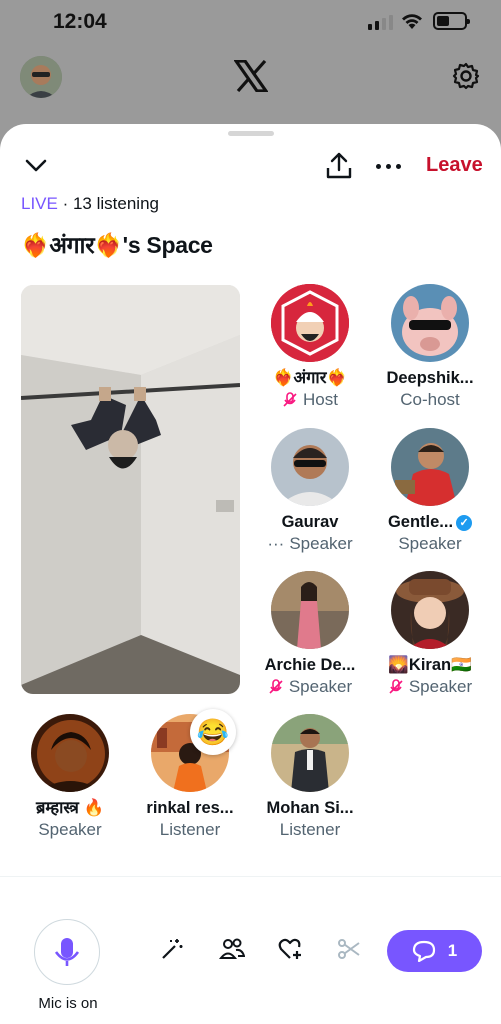 The height and width of the screenshot is (1024, 501). Describe the element at coordinates (250, 876) in the screenshot. I see `divider` at that location.